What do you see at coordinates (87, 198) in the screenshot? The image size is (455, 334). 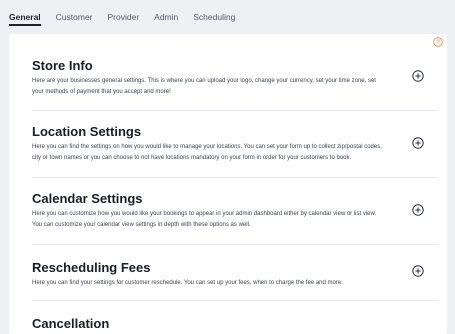 I see `section-title: Calendar Settings` at bounding box center [87, 198].